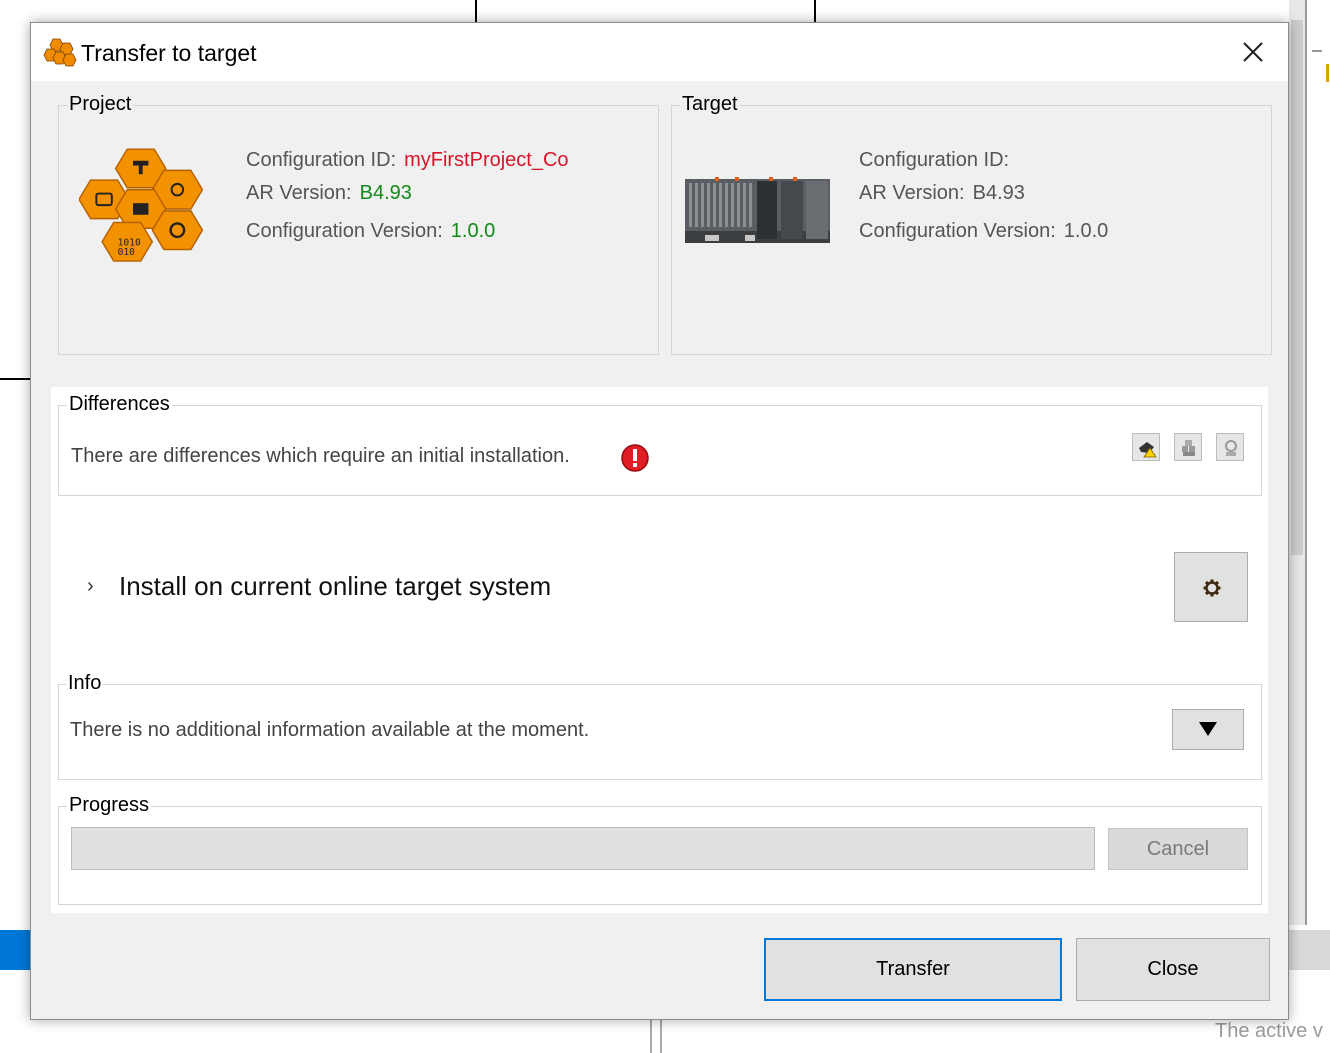  I want to click on project-config-version: Configuration Version: 1.0.0, so click(370, 231).